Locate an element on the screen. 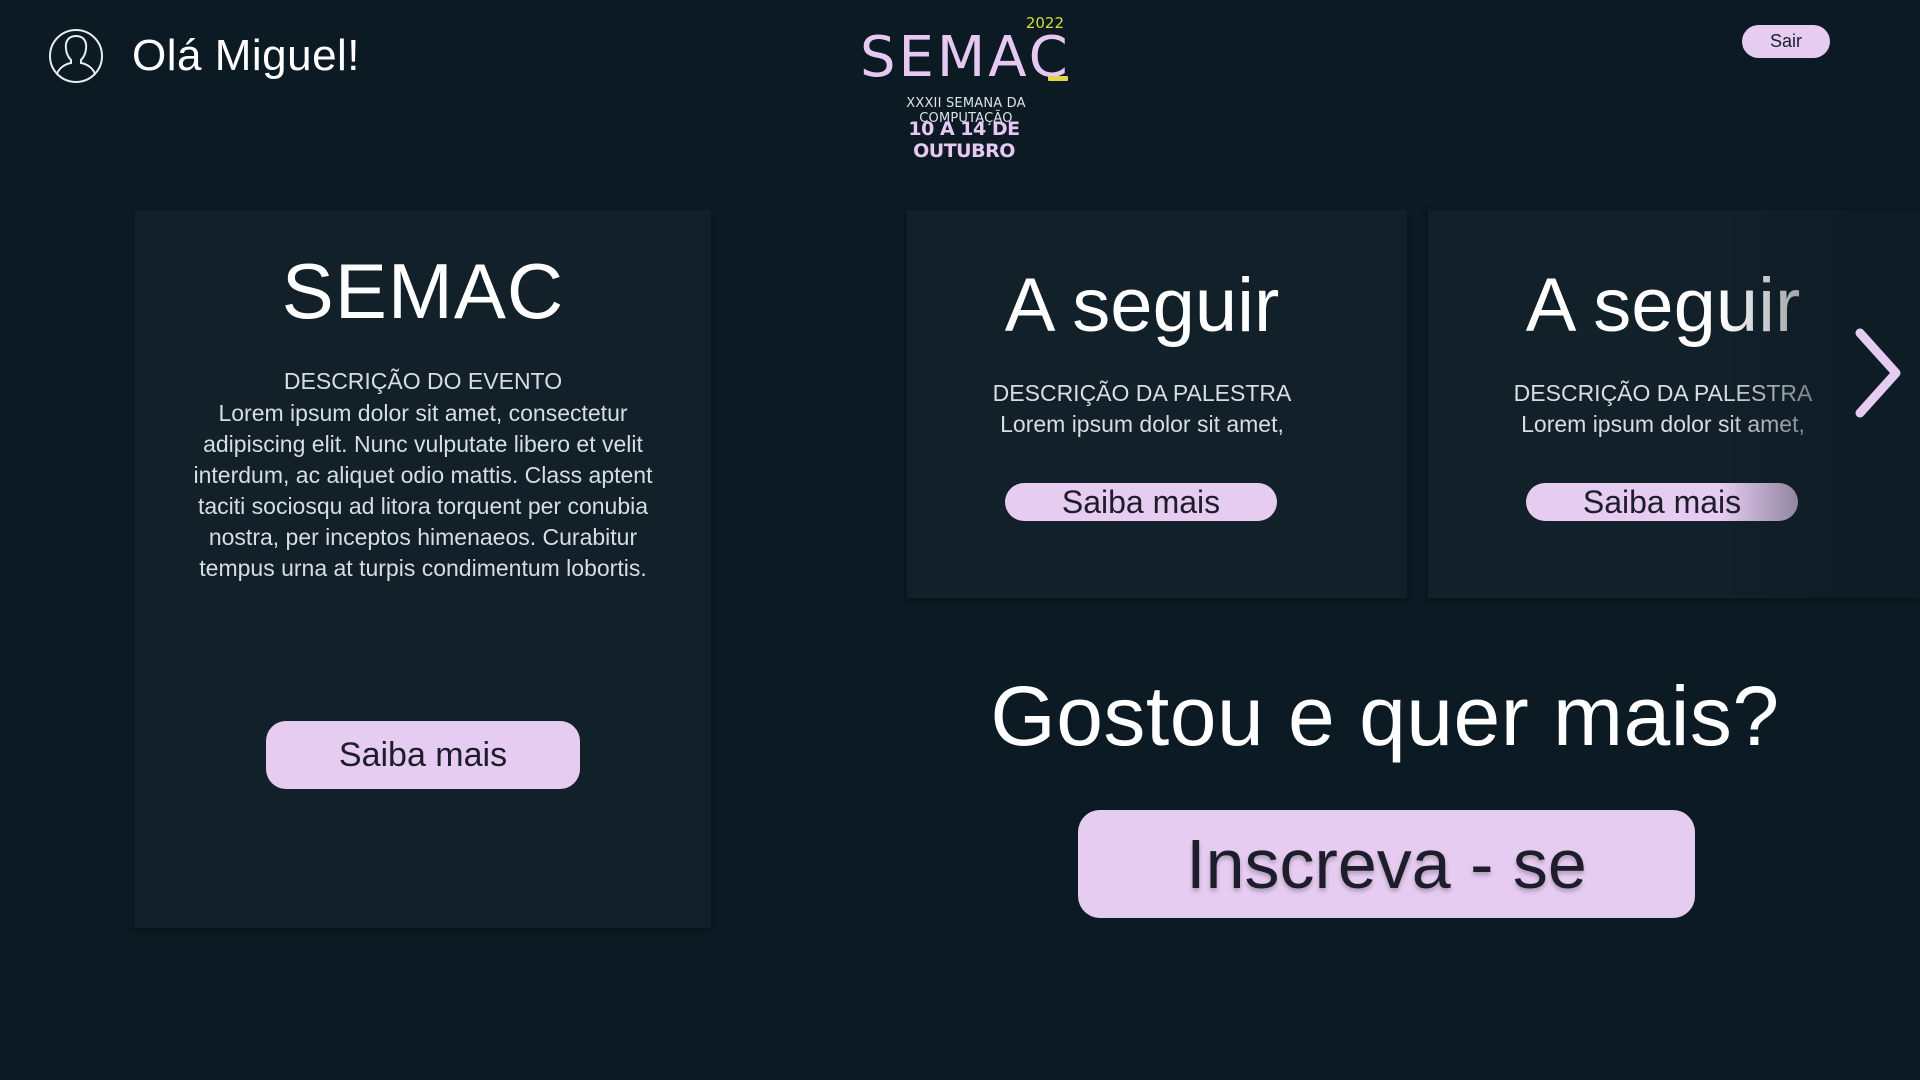 Image resolution: width=1920 pixels, height=1080 pixels. logo-underscore is located at coordinates (1058, 78).